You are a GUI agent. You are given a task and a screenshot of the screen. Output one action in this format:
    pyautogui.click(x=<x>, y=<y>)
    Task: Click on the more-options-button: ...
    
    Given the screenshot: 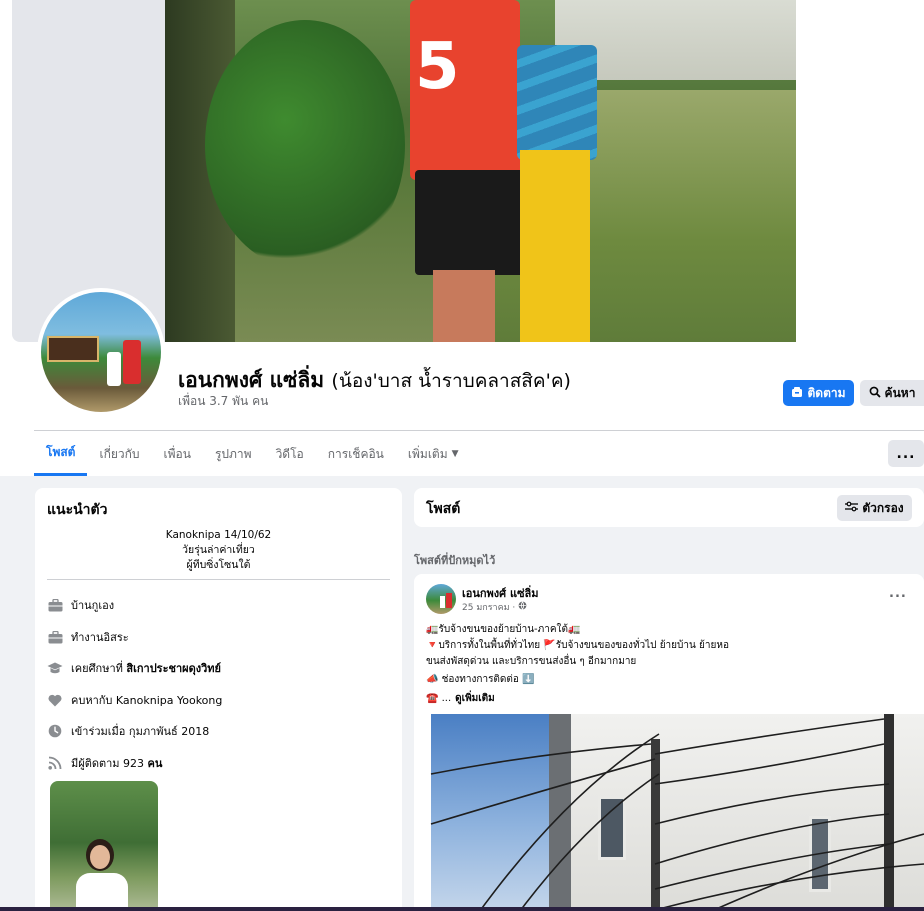 What is the action you would take?
    pyautogui.click(x=906, y=453)
    